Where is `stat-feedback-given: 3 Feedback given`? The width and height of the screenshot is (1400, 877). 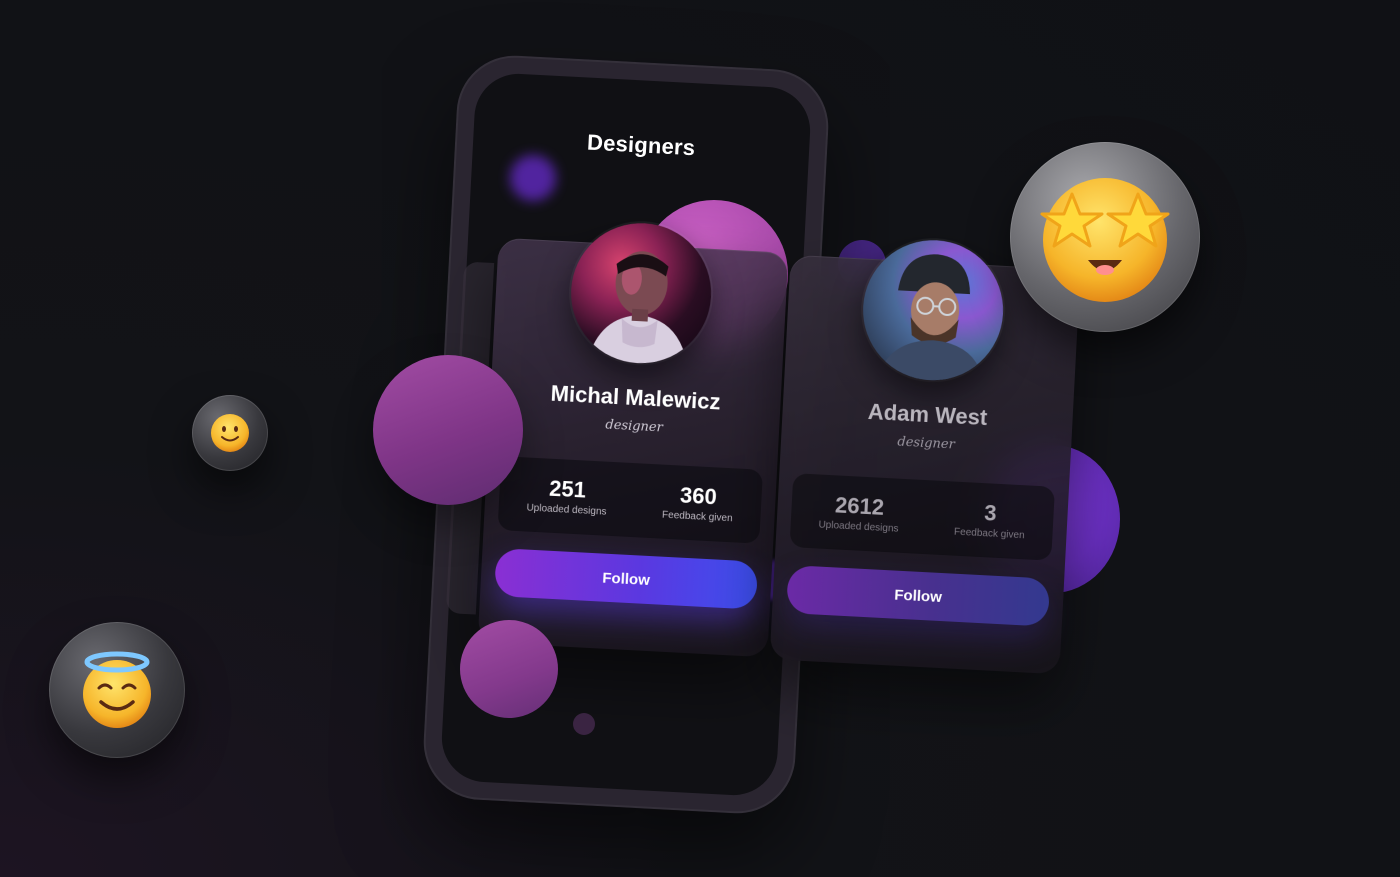
stat-feedback-given: 3 Feedback given is located at coordinates (990, 521).